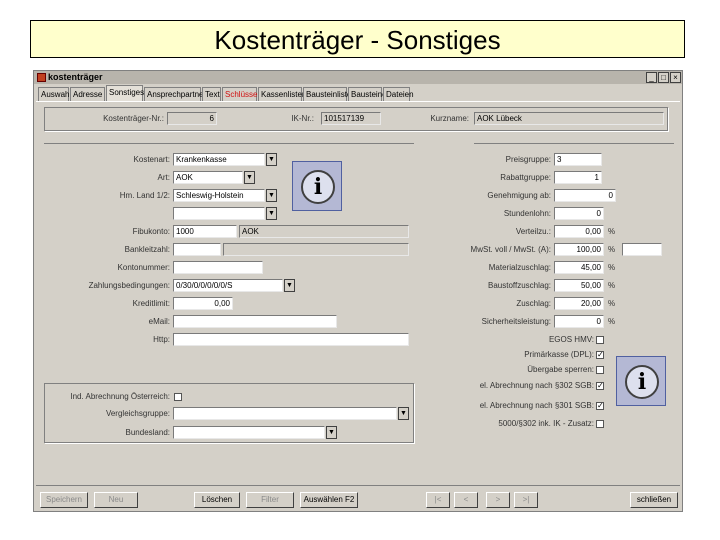 This screenshot has width=720, height=540. Describe the element at coordinates (329, 500) in the screenshot. I see `auswaehlen-button: Auswählen F2` at that location.